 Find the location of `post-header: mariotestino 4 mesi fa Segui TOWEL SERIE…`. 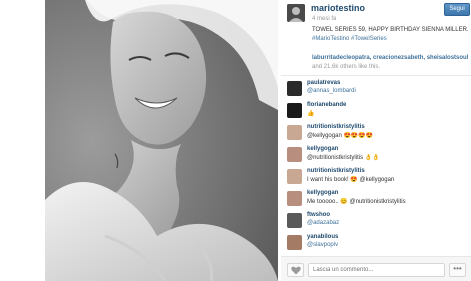

post-header: mariotestino 4 mesi fa Segui TOWEL SERIE… is located at coordinates (376, 38).